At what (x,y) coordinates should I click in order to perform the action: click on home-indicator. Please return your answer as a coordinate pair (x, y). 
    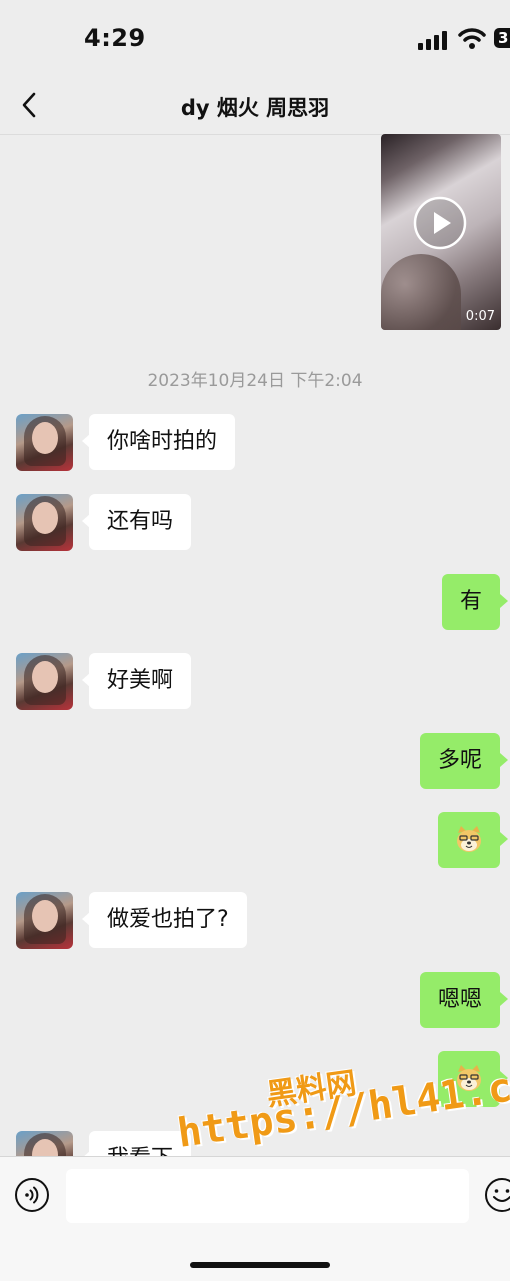
    Looking at the image, I should click on (260, 1265).